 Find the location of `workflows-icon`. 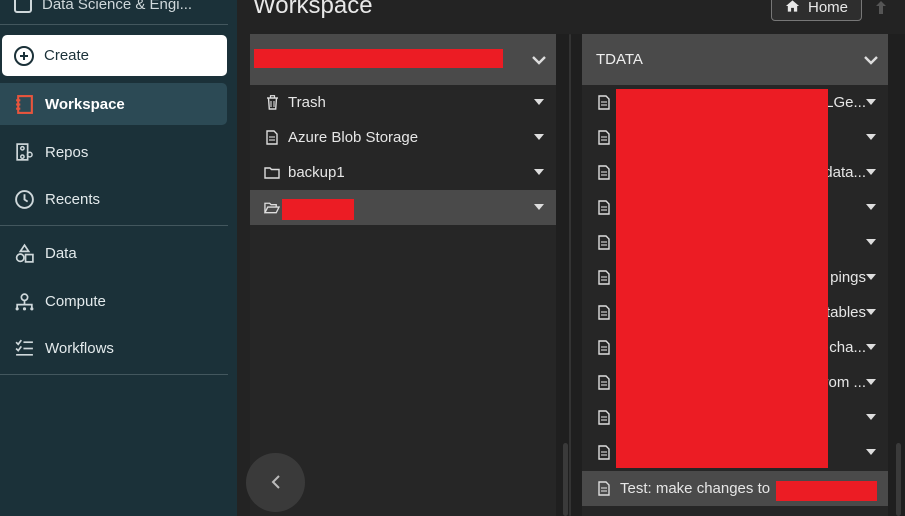

workflows-icon is located at coordinates (24, 348).